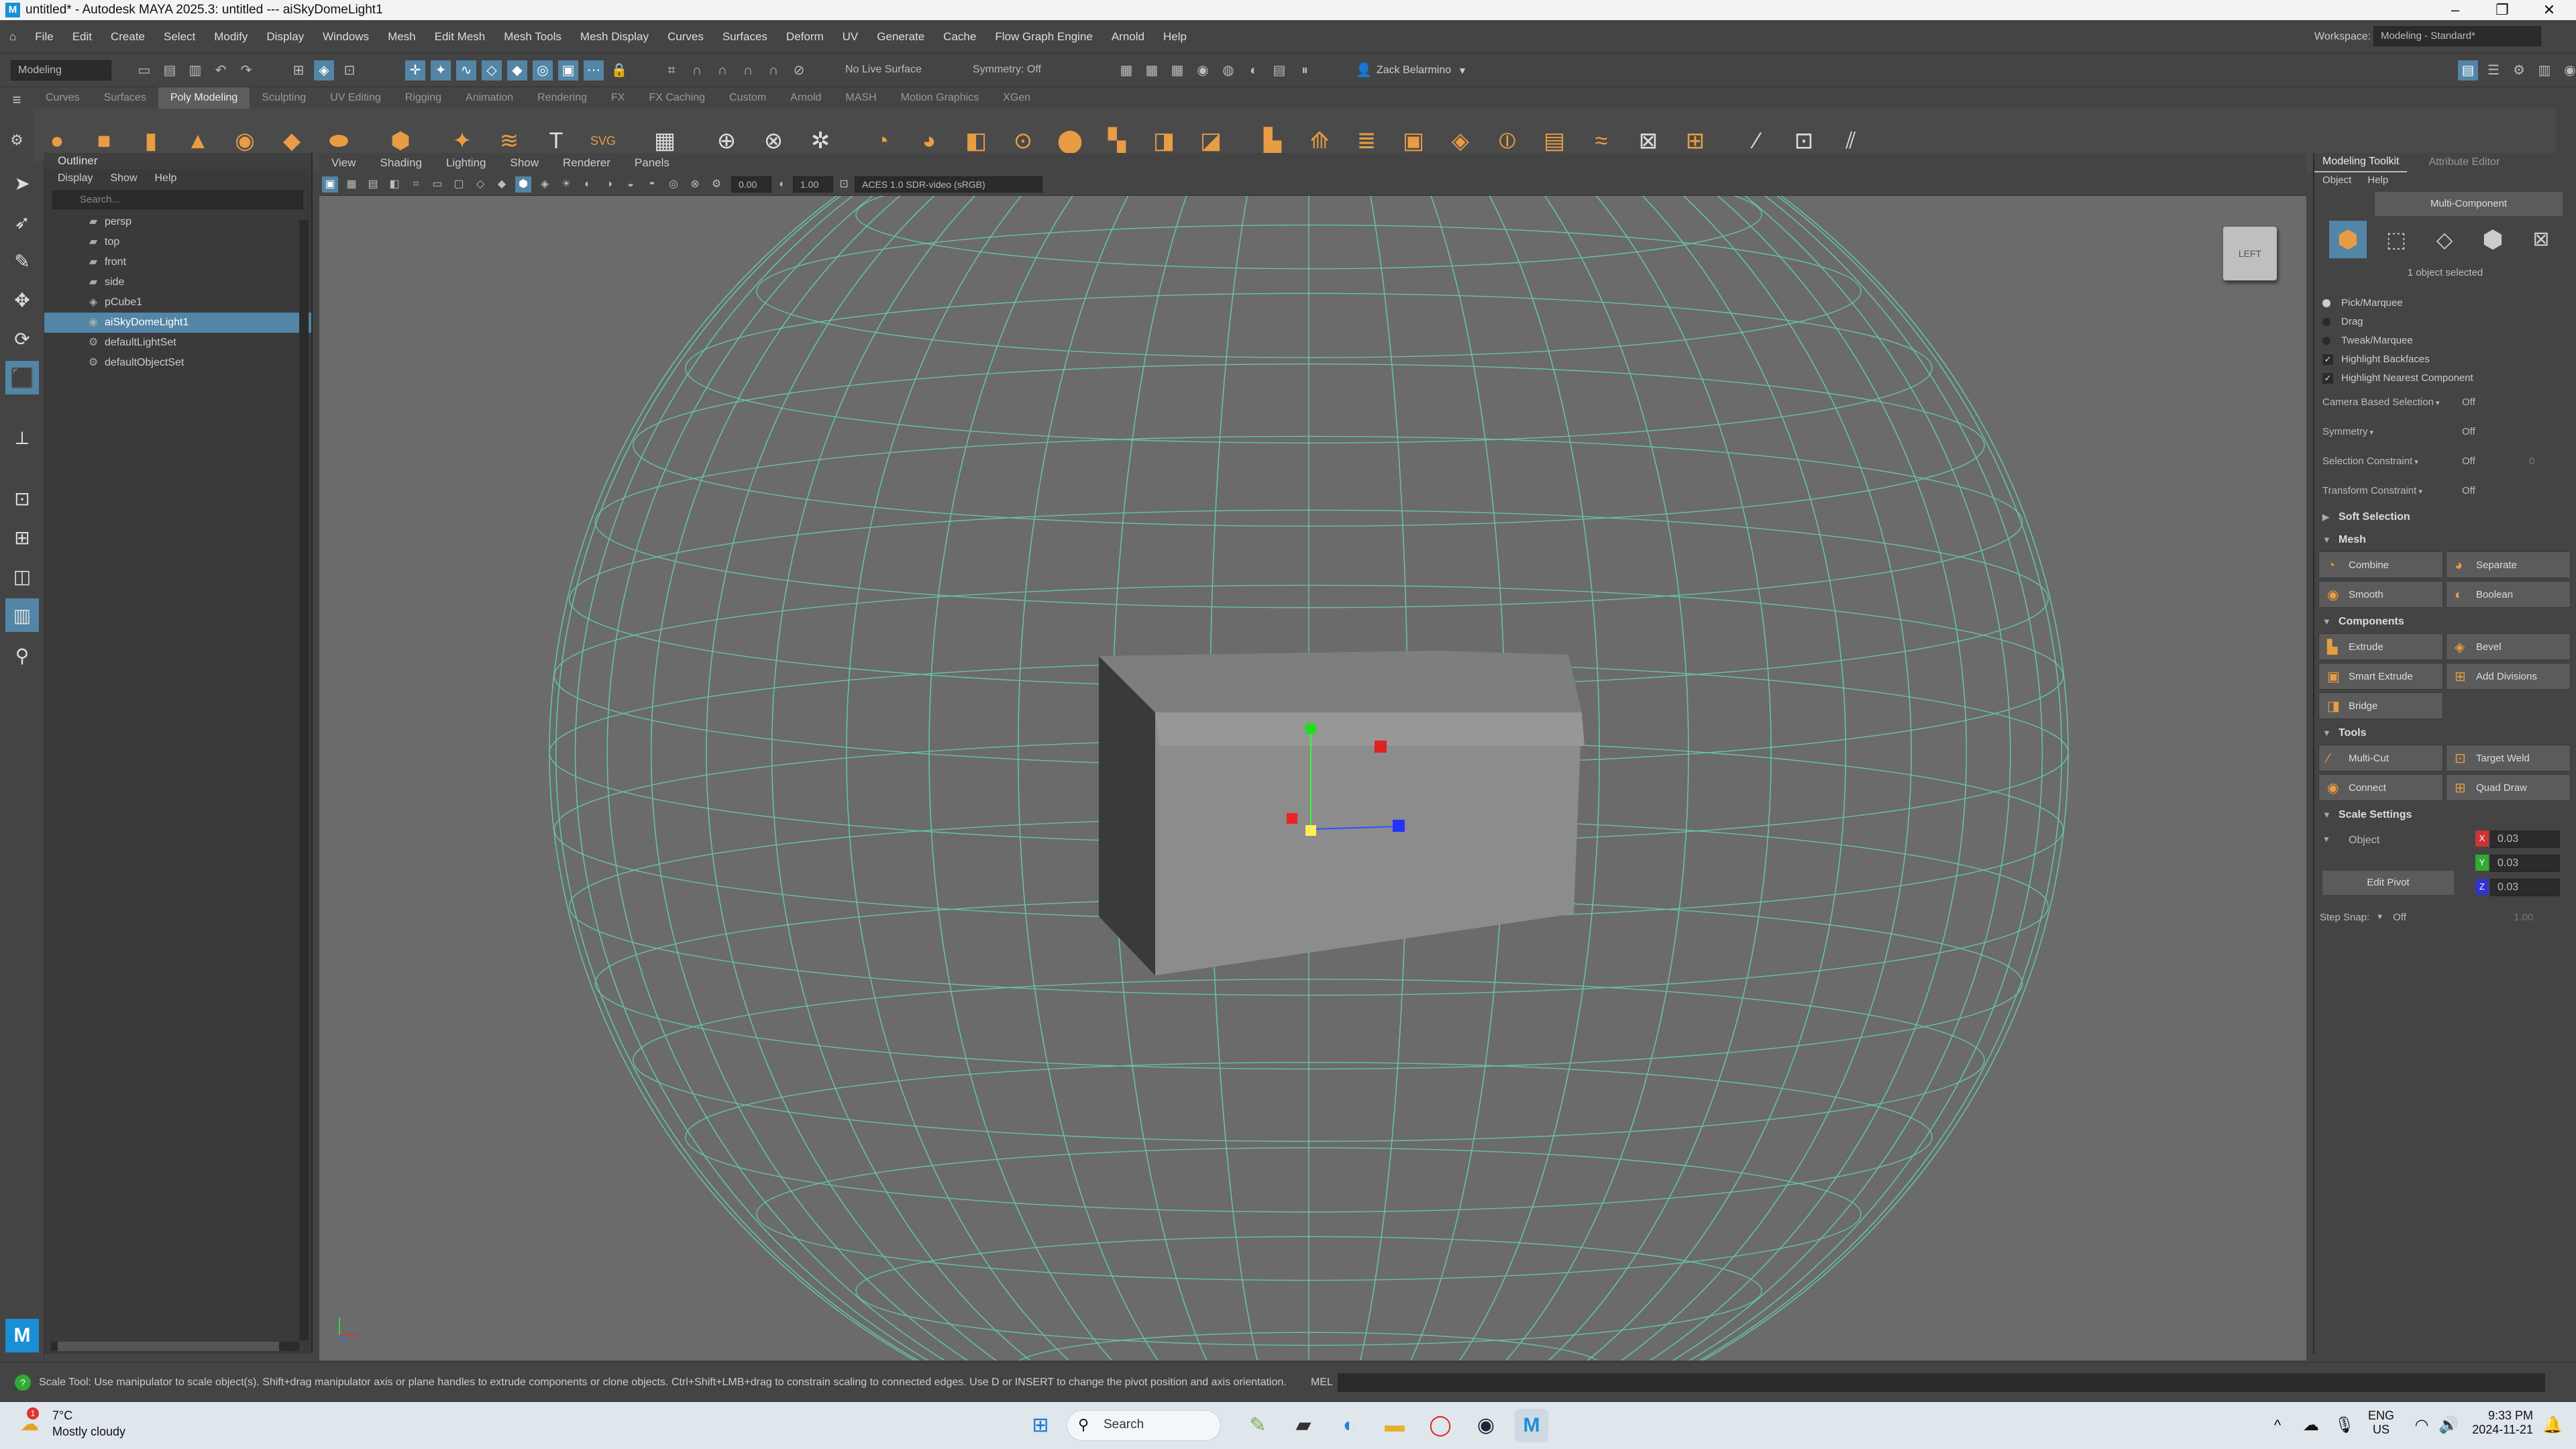 The image size is (2576, 1449). What do you see at coordinates (204, 98) in the screenshot?
I see `shelf-tab-poly-modeling: Poly Modeling` at bounding box center [204, 98].